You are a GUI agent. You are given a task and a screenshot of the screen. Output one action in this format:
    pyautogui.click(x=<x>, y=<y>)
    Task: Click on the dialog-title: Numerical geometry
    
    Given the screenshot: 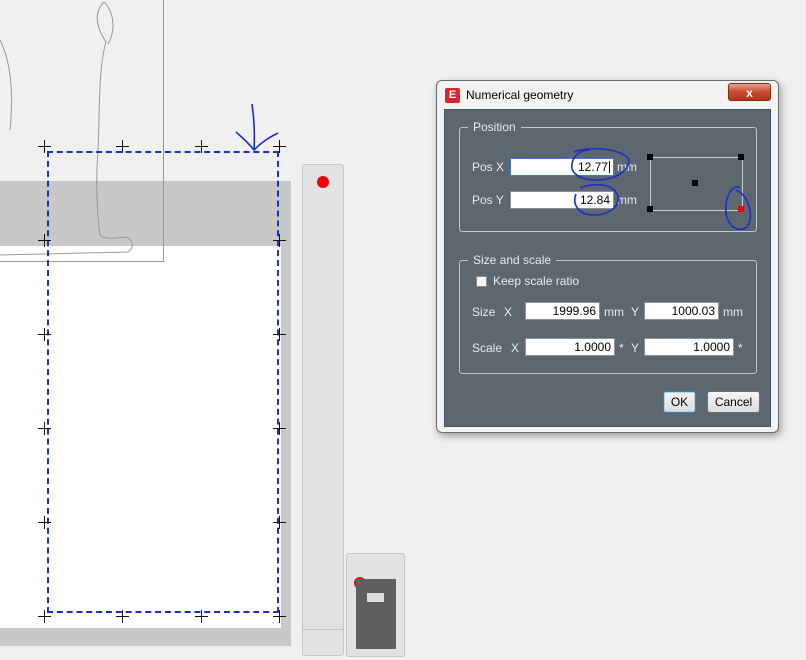 What is the action you would take?
    pyautogui.click(x=520, y=95)
    